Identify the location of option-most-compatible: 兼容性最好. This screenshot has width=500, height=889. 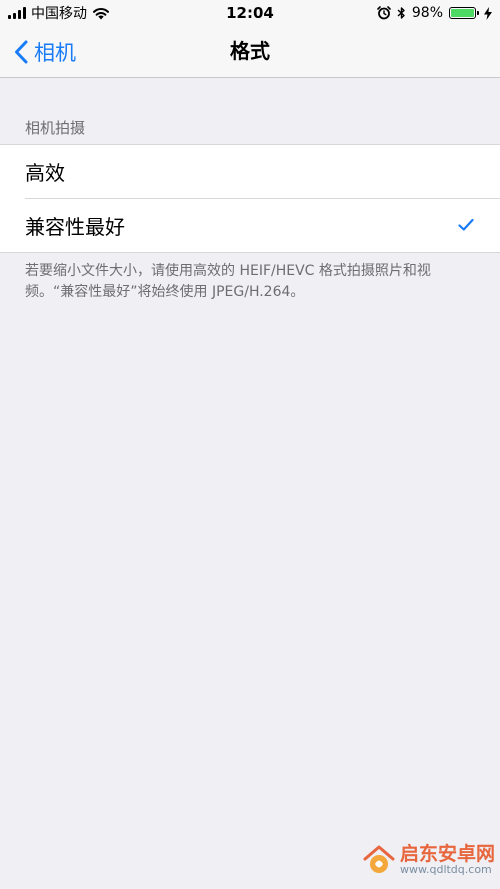
(262, 225).